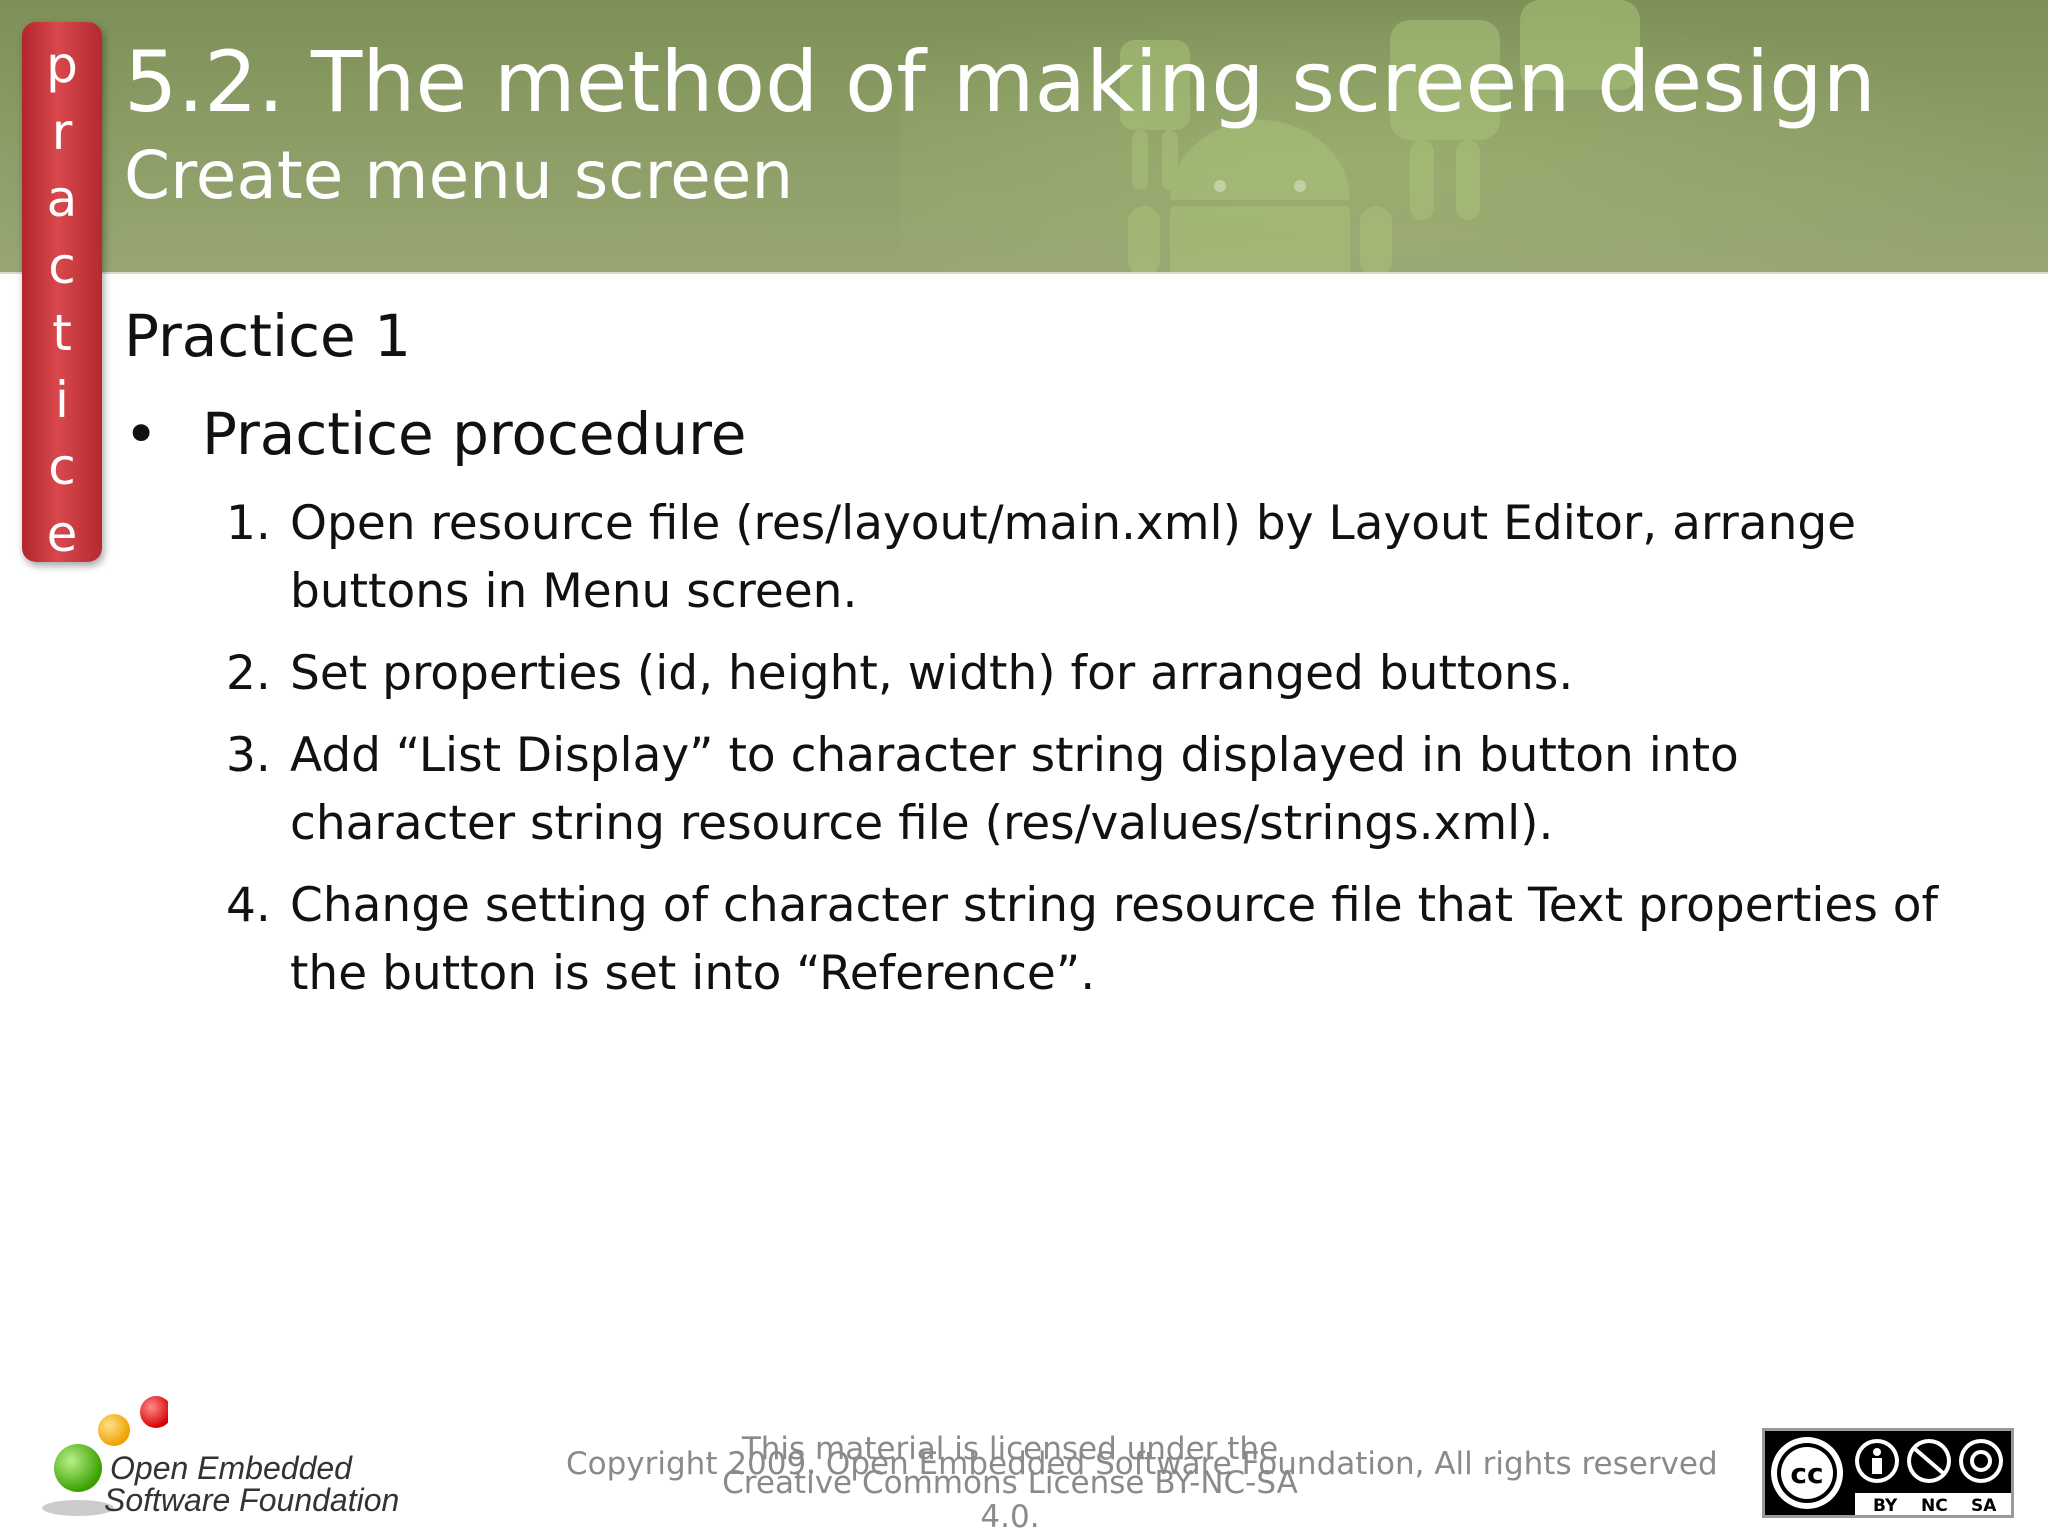 This screenshot has width=2048, height=1536. I want to click on nc-label: NC, so click(1934, 1505).